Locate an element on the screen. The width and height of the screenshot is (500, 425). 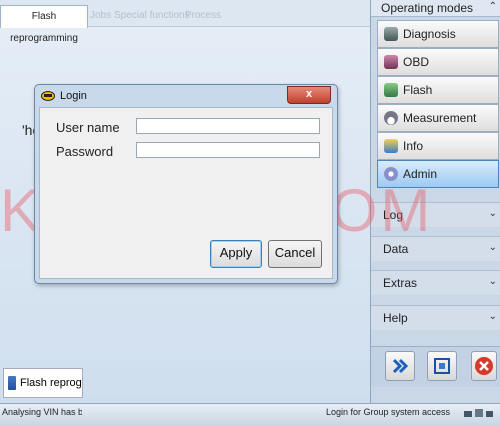
mode-info: Info is located at coordinates (438, 146).